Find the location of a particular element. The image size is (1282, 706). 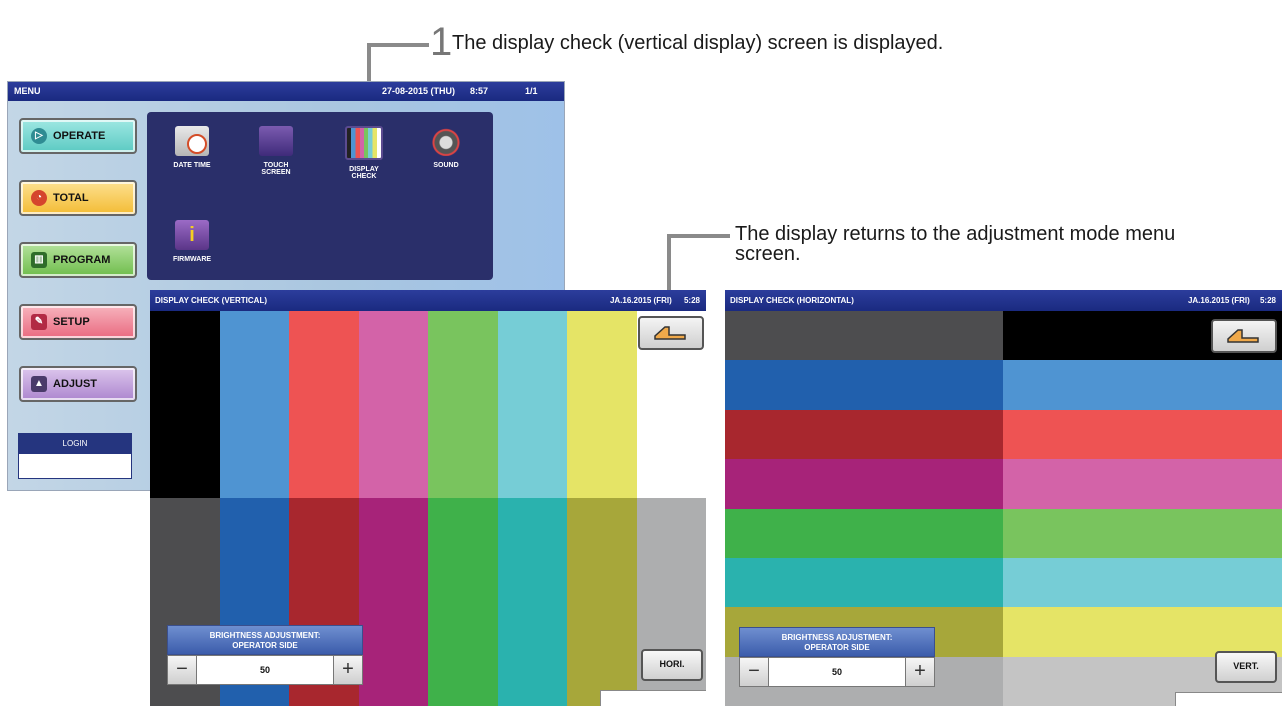

vert-button: VERT. is located at coordinates (1246, 667).